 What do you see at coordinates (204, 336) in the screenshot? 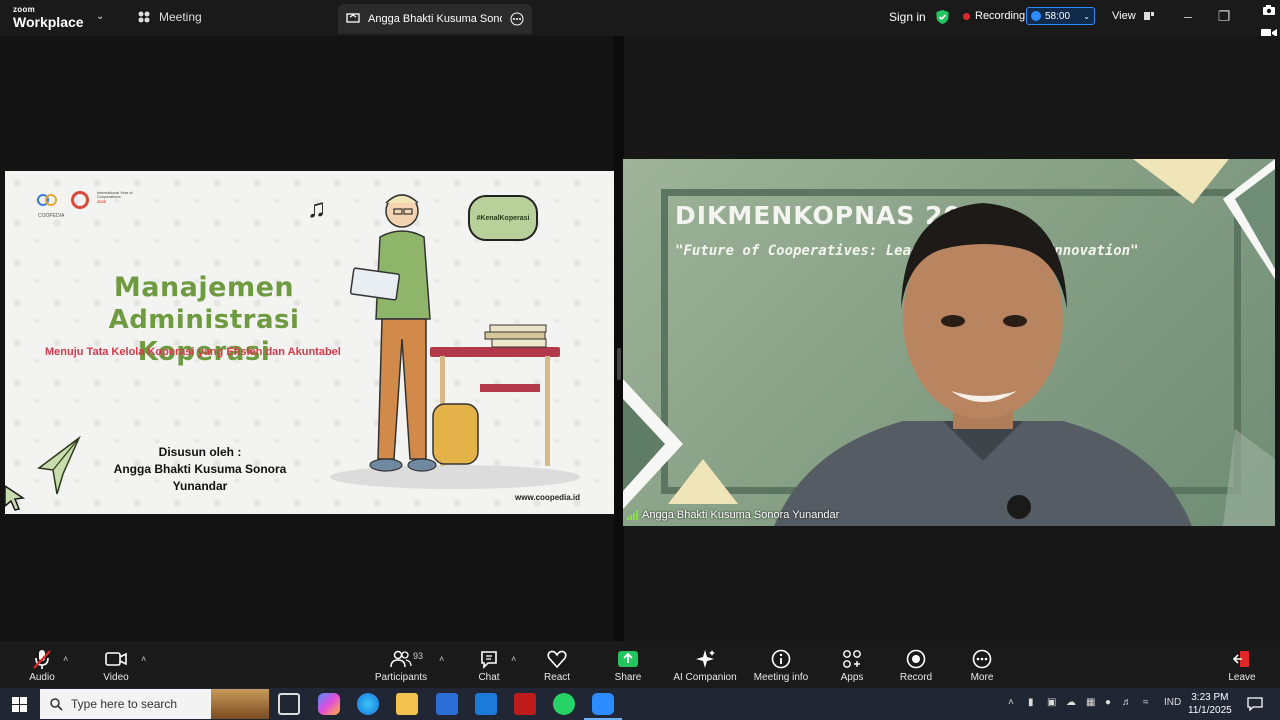
I see `slide-title-line2: Administrasi Koperasi` at bounding box center [204, 336].